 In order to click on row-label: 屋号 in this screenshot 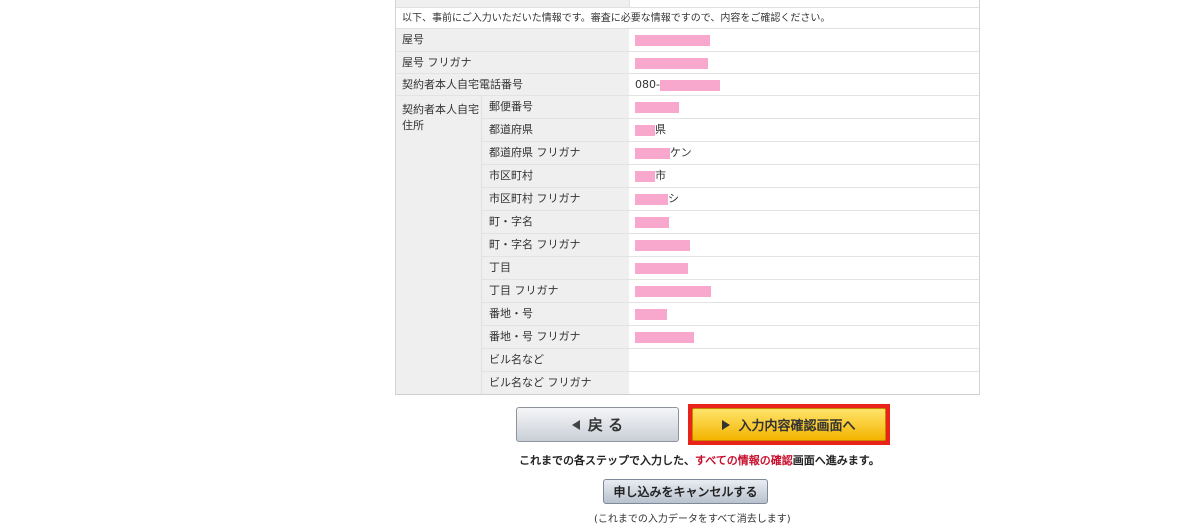, I will do `click(512, 40)`.